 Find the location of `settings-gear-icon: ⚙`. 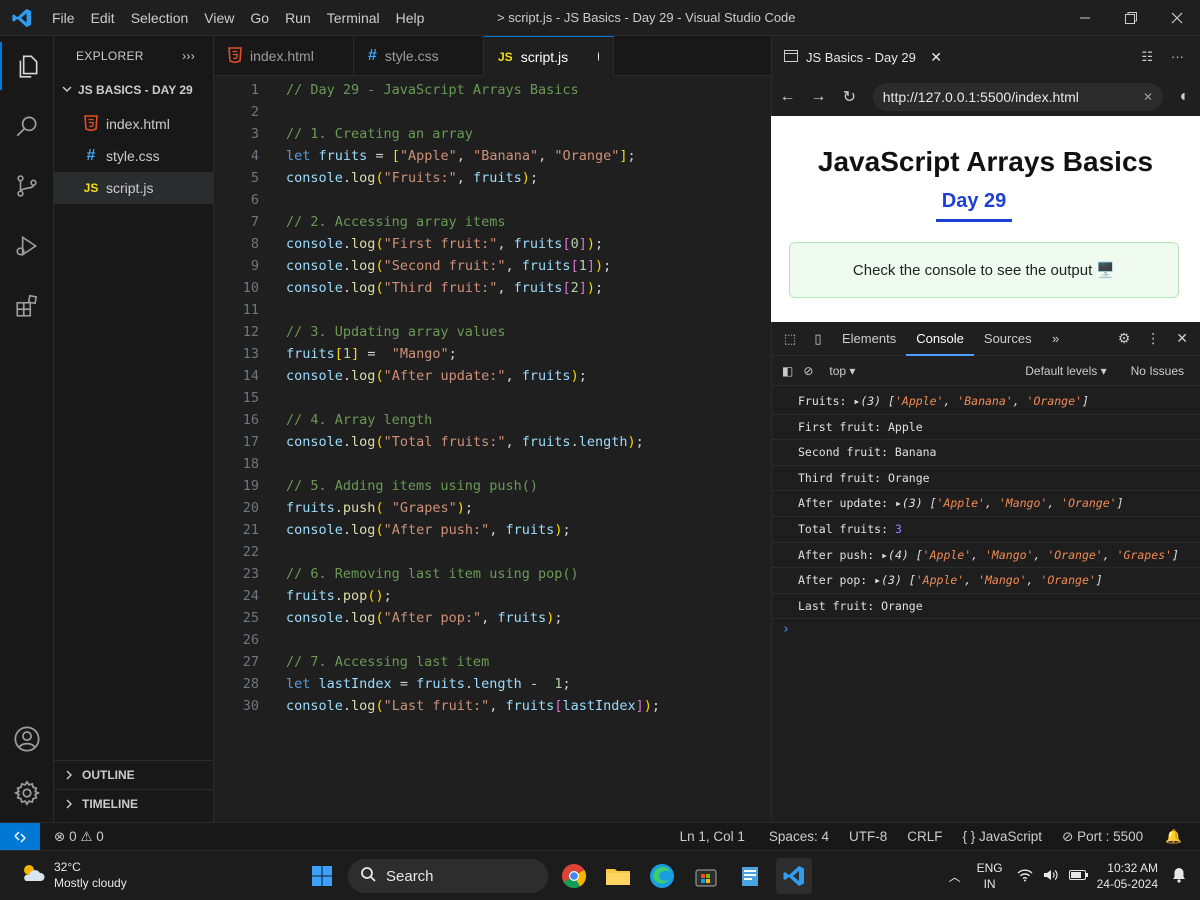

settings-gear-icon: ⚙ is located at coordinates (1124, 338).